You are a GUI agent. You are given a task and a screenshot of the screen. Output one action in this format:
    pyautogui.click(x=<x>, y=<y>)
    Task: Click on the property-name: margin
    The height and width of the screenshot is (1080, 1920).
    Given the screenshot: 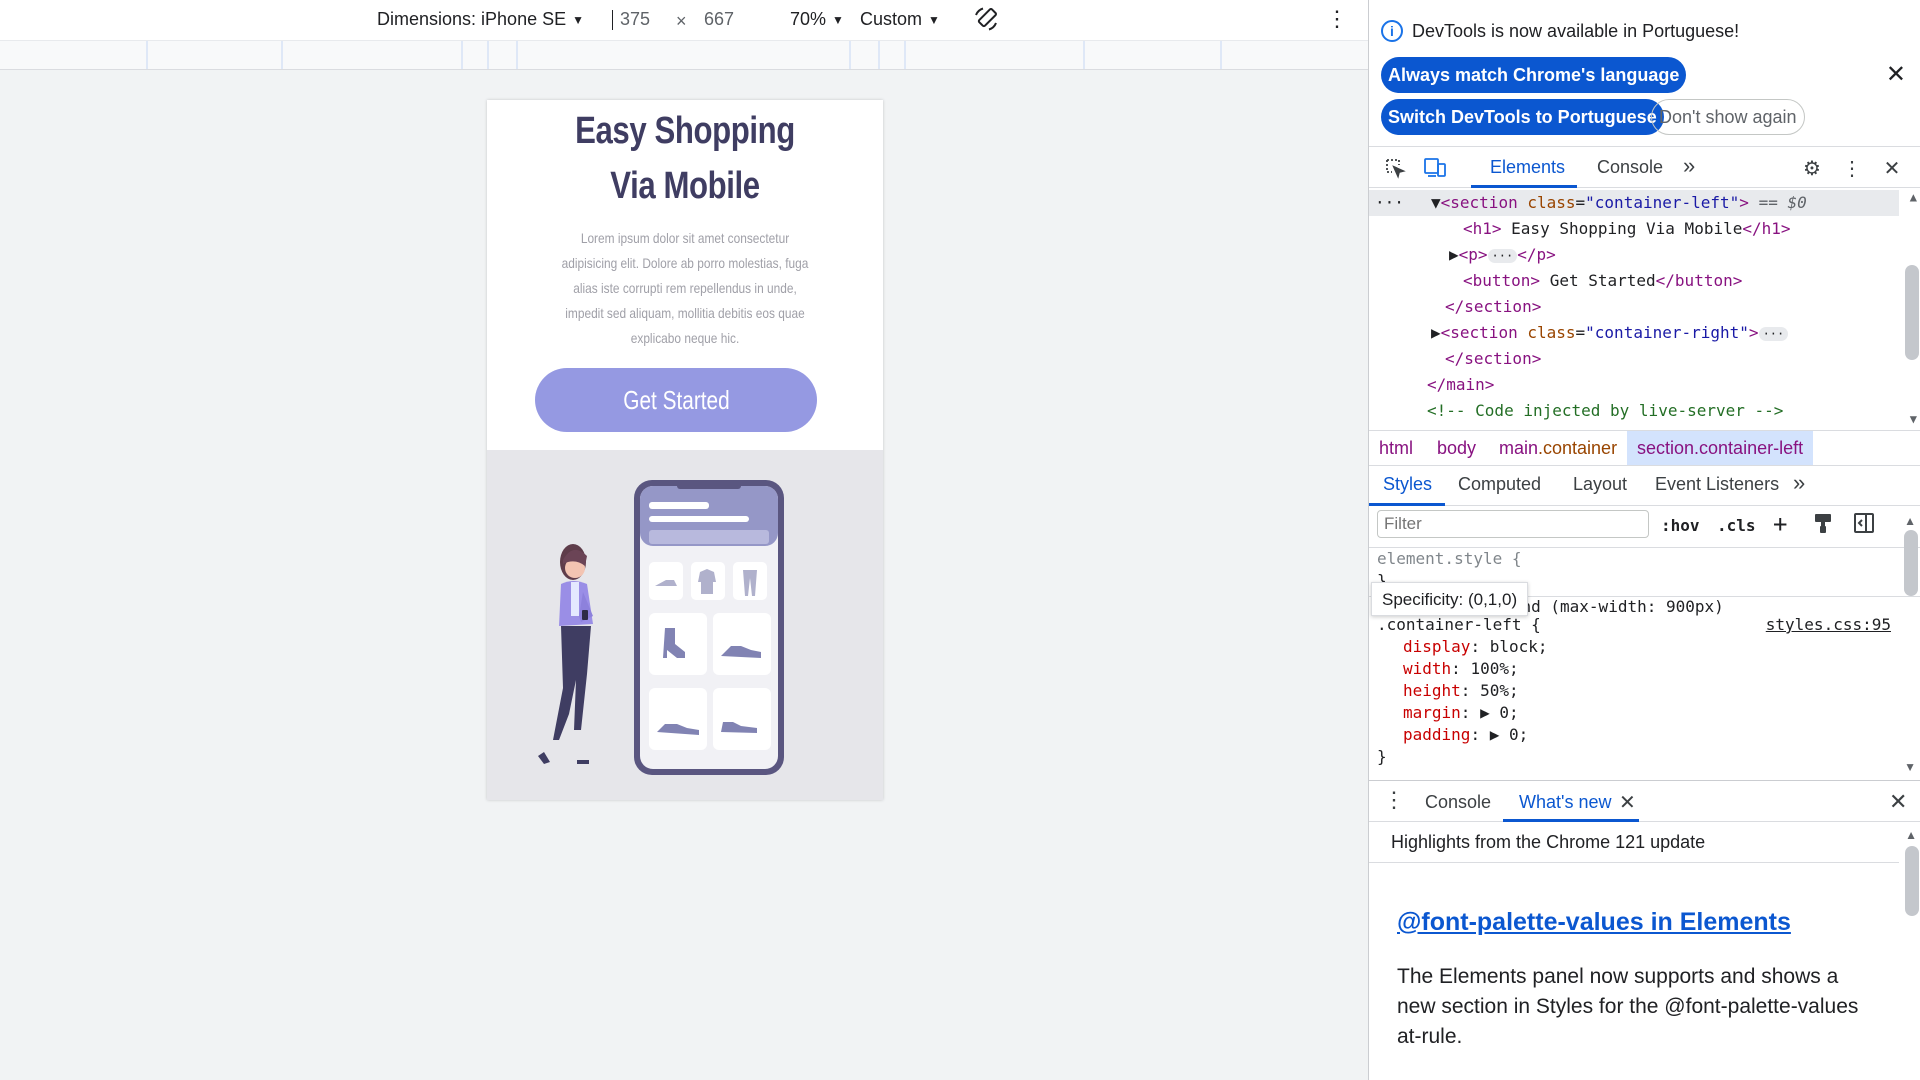 What is the action you would take?
    pyautogui.click(x=1432, y=712)
    